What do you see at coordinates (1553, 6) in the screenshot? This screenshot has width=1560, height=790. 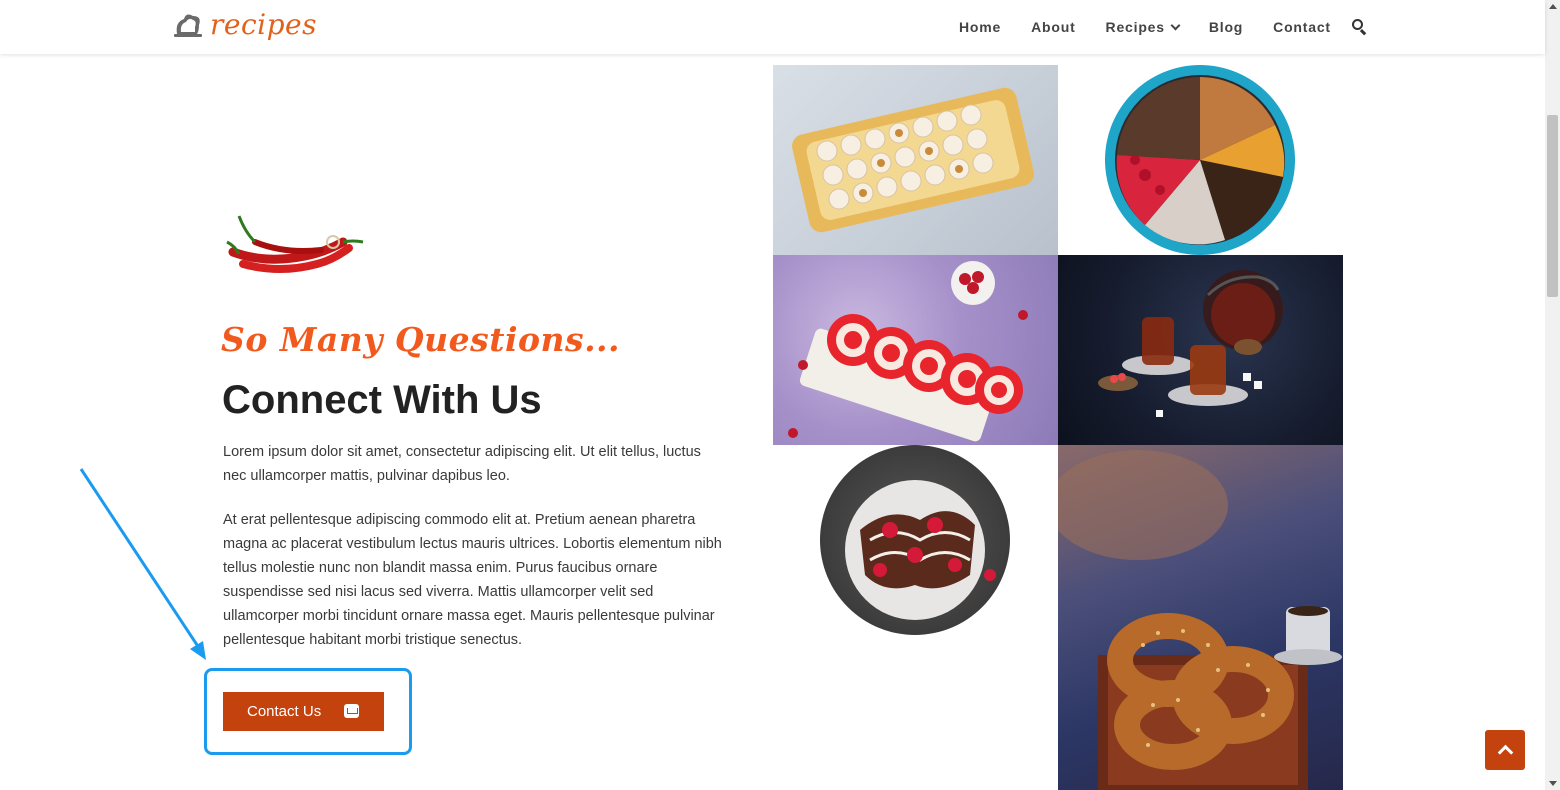 I see `scroll-up-arrow-icon` at bounding box center [1553, 6].